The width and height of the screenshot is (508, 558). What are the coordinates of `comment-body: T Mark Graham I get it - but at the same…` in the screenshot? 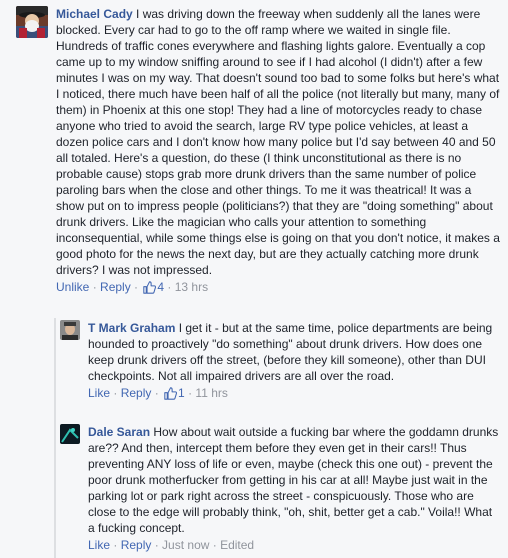 It's located at (294, 362).